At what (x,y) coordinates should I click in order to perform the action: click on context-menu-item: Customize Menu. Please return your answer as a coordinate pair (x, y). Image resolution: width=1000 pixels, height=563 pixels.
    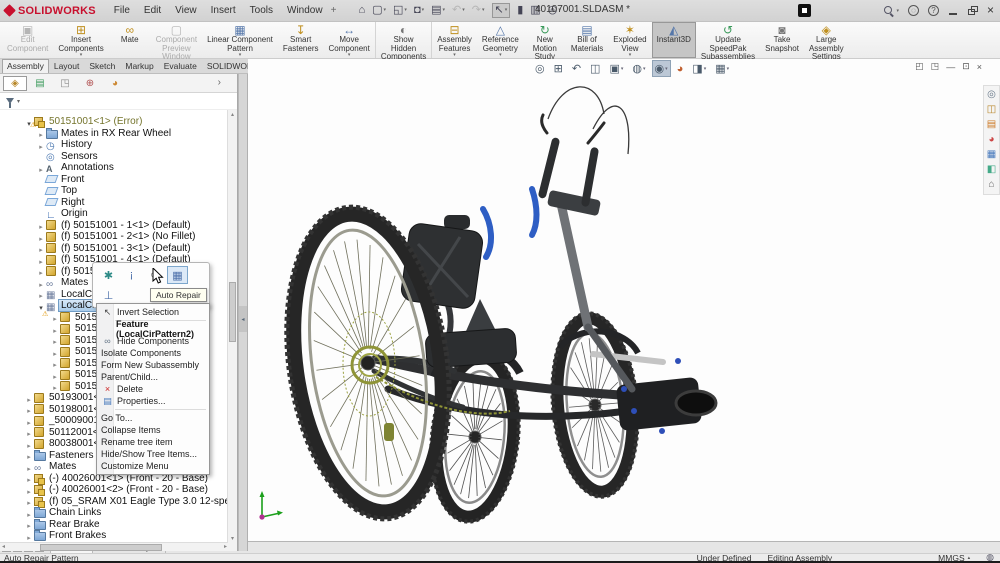
    Looking at the image, I should click on (153, 466).